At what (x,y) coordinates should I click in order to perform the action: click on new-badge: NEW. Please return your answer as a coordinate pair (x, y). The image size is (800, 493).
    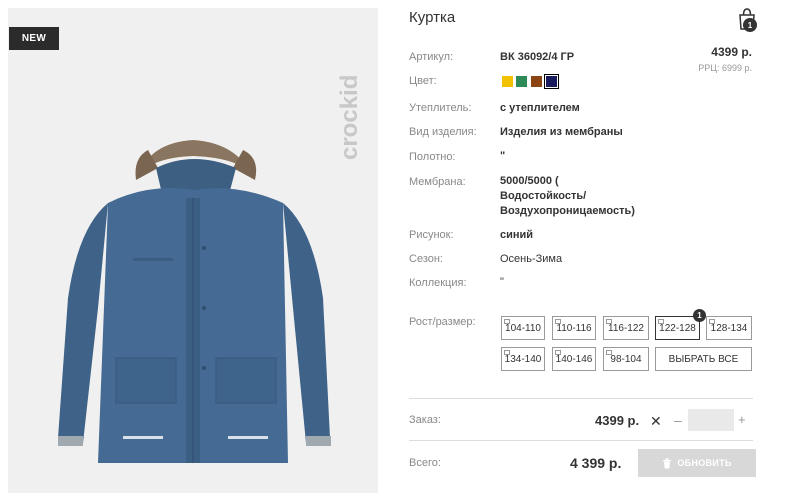
    Looking at the image, I should click on (34, 38).